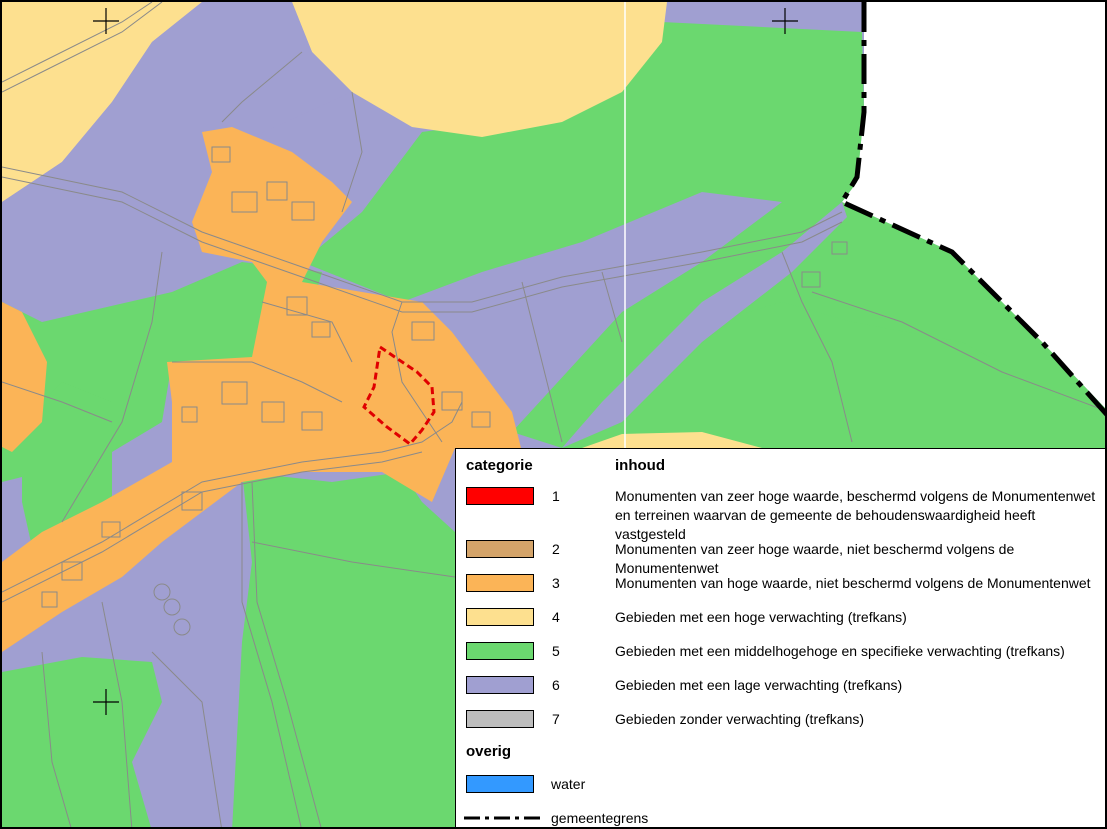 The image size is (1107, 829). I want to click on legend-boundary-label: gemeentegrens, so click(600, 818).